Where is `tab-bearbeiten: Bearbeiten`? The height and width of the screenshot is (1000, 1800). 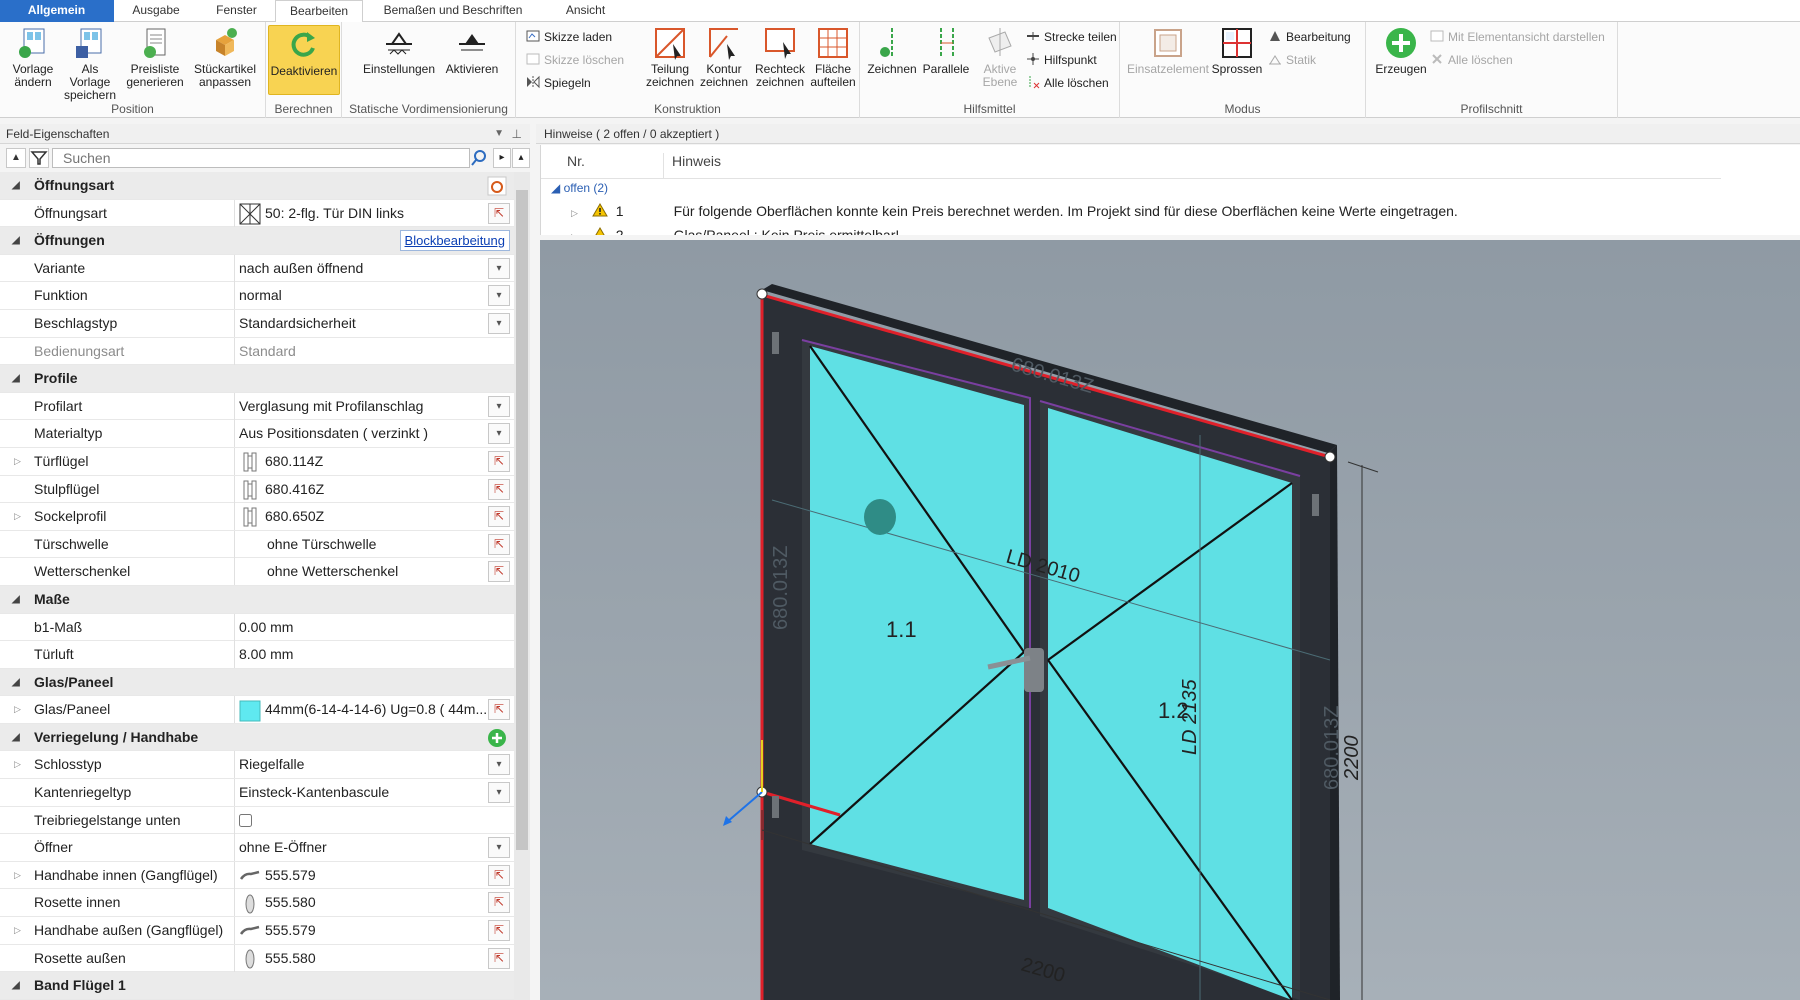
tab-bearbeiten: Bearbeiten is located at coordinates (319, 11).